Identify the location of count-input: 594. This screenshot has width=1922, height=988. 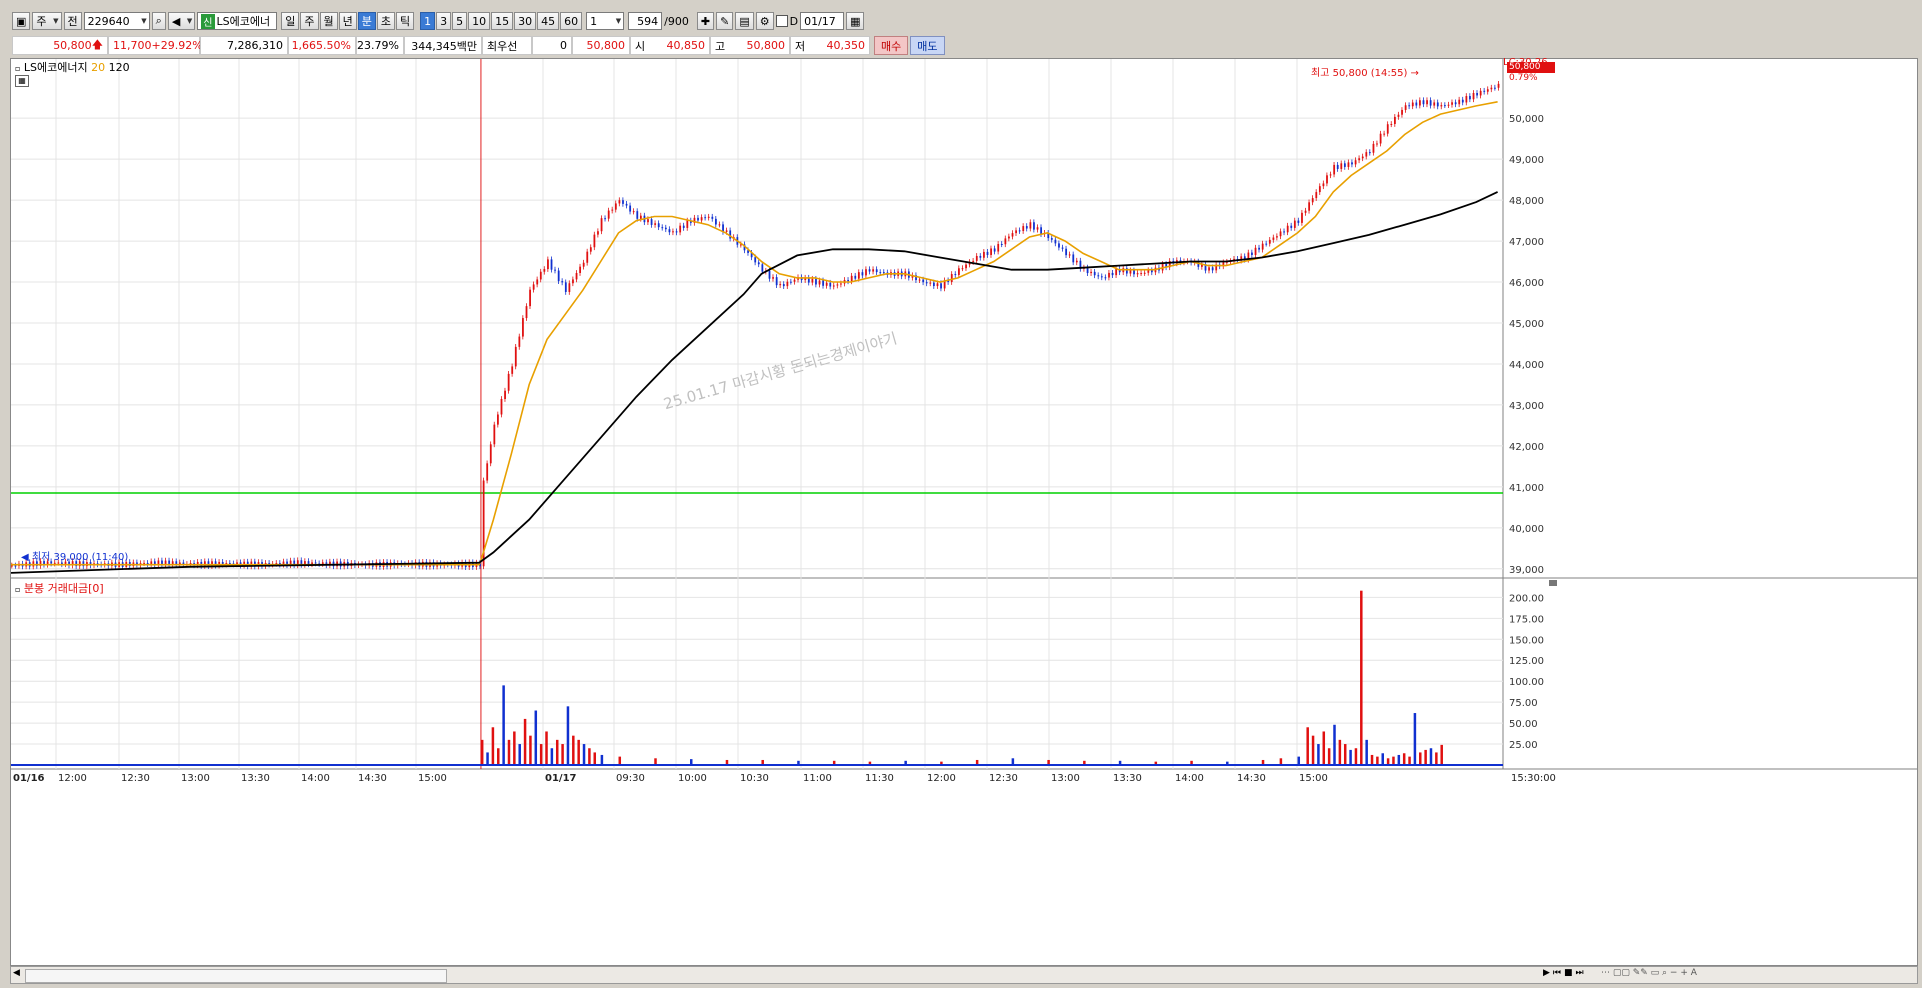
(645, 21).